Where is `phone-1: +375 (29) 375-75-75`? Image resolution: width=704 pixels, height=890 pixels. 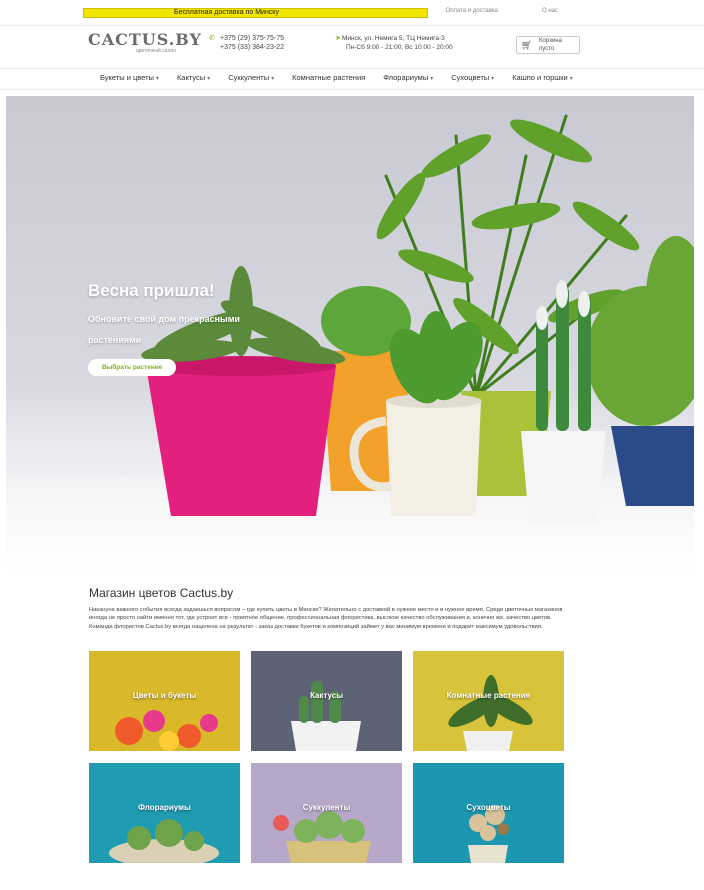
phone-1: +375 (29) 375-75-75 is located at coordinates (252, 38).